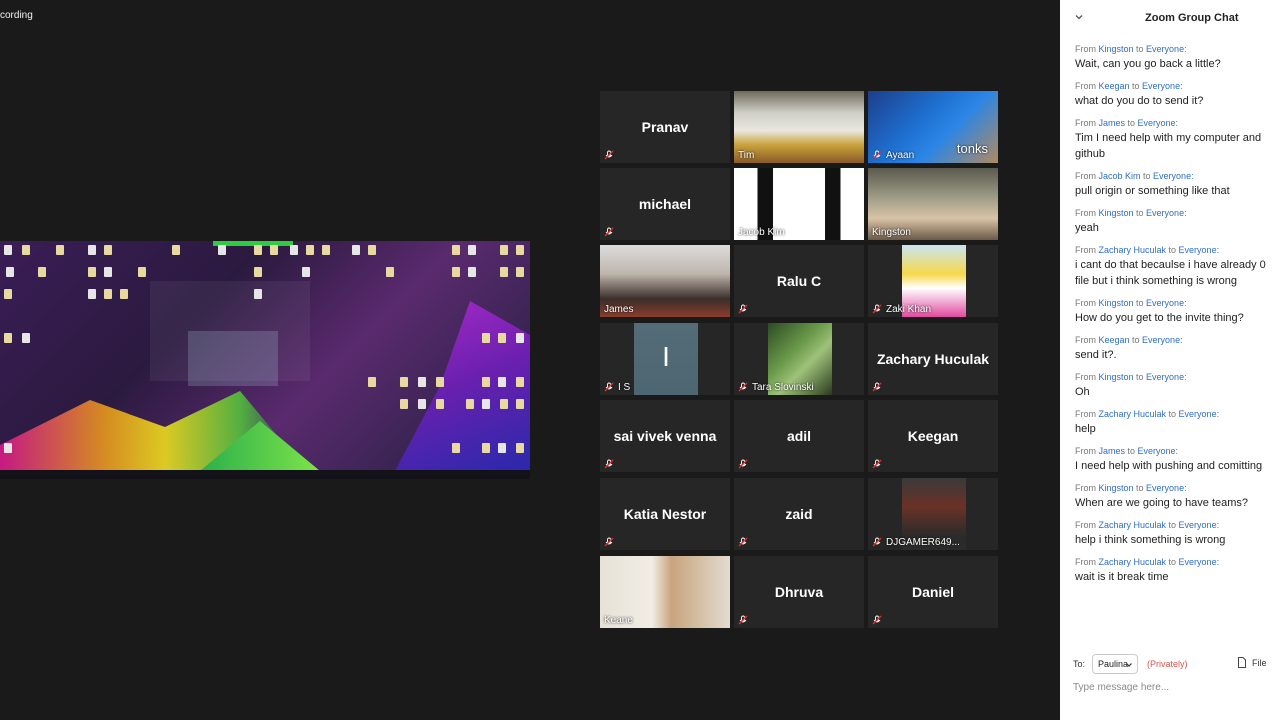 This screenshot has height=720, width=1280. Describe the element at coordinates (1177, 385) in the screenshot. I see `chat-message: From Kingston to Everyone: Oh` at that location.